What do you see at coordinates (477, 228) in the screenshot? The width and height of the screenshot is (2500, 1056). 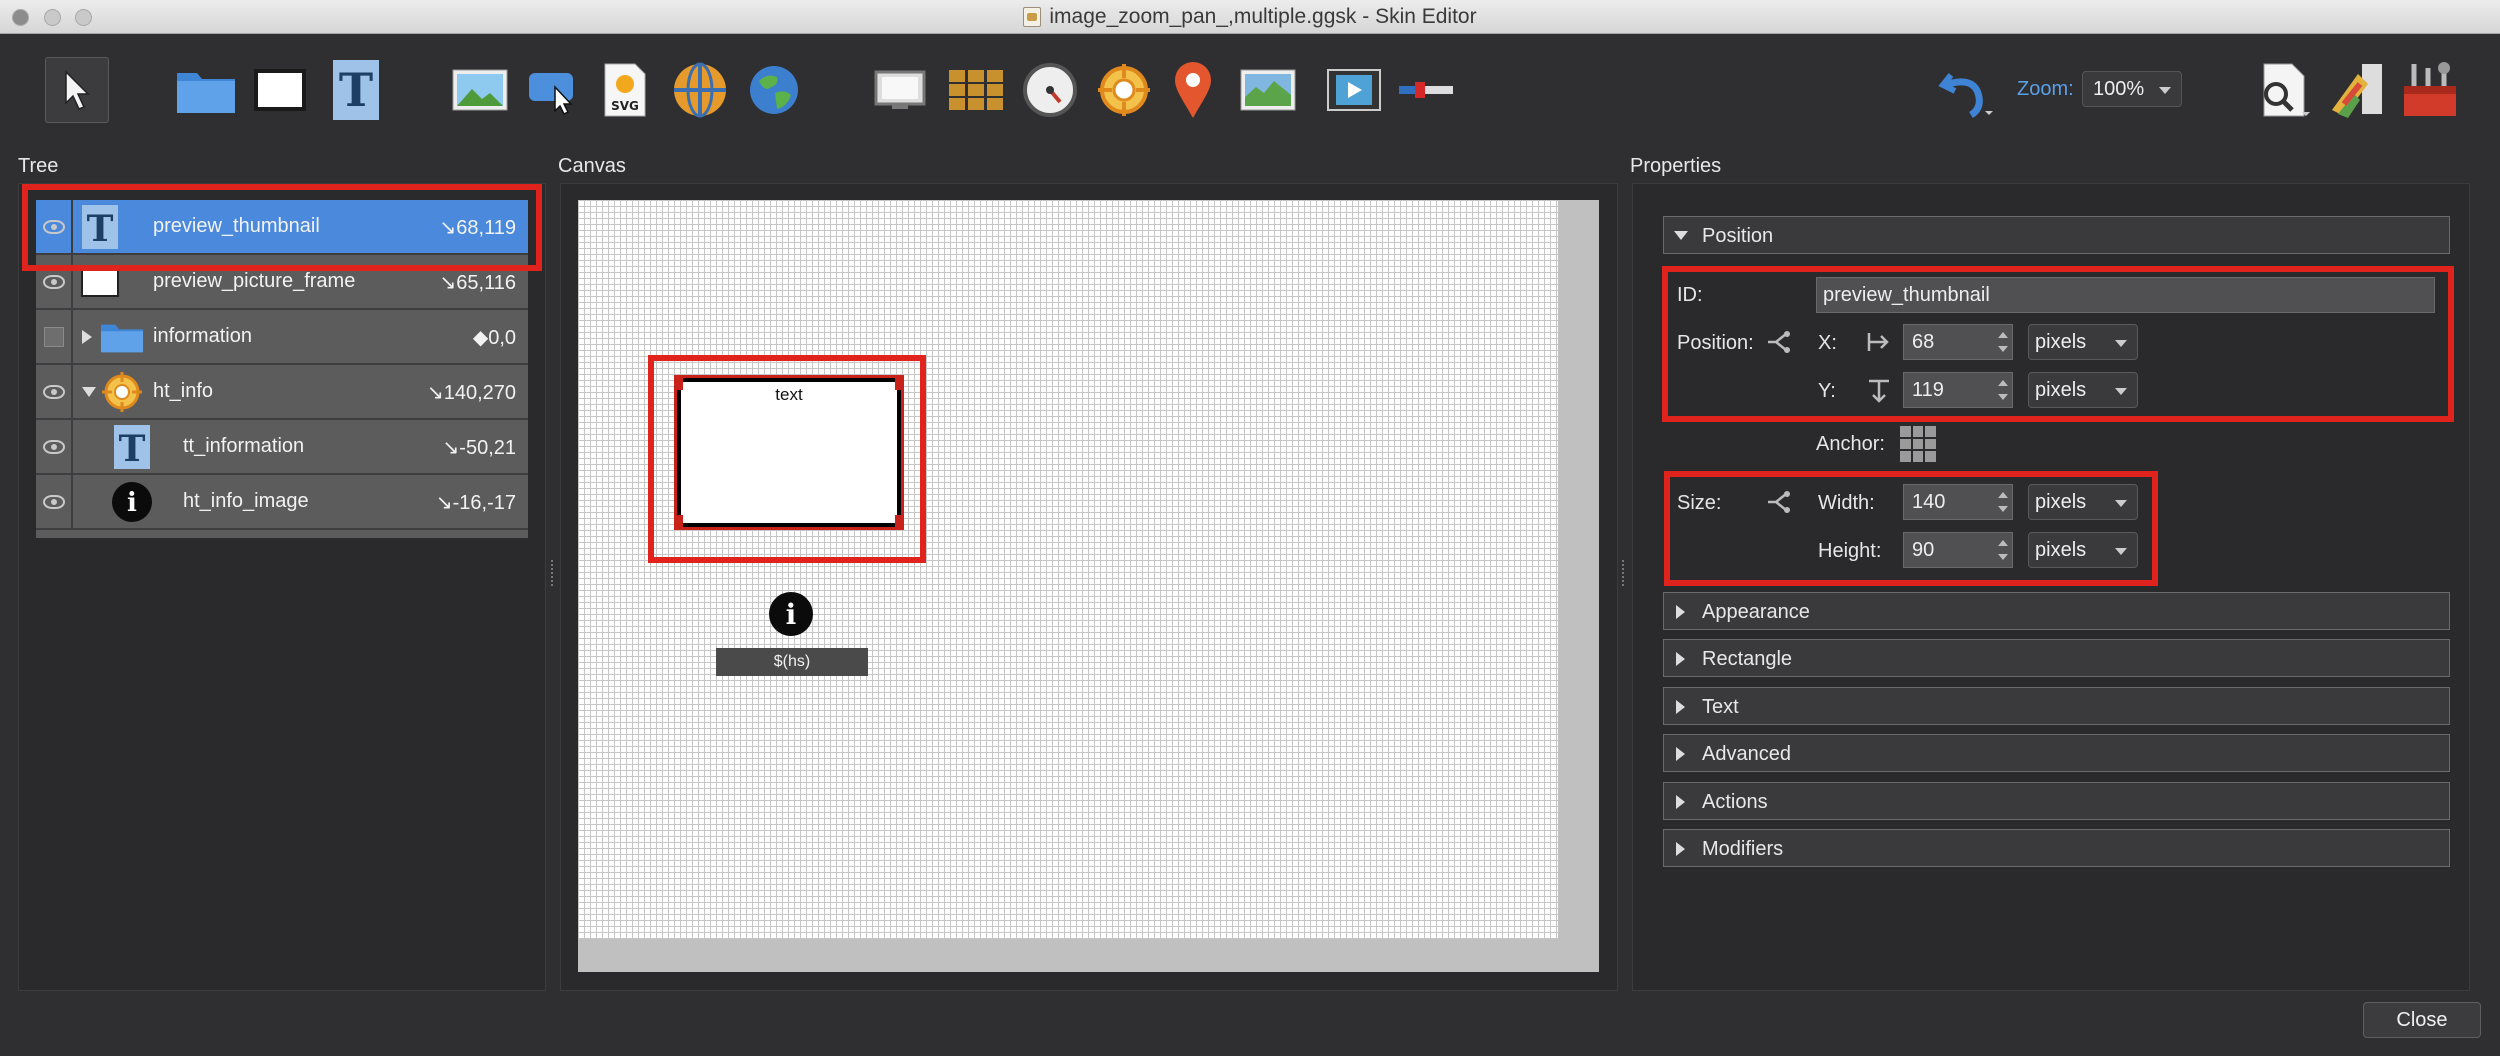 I see `tree-item-coordinates: ↘68,119` at bounding box center [477, 228].